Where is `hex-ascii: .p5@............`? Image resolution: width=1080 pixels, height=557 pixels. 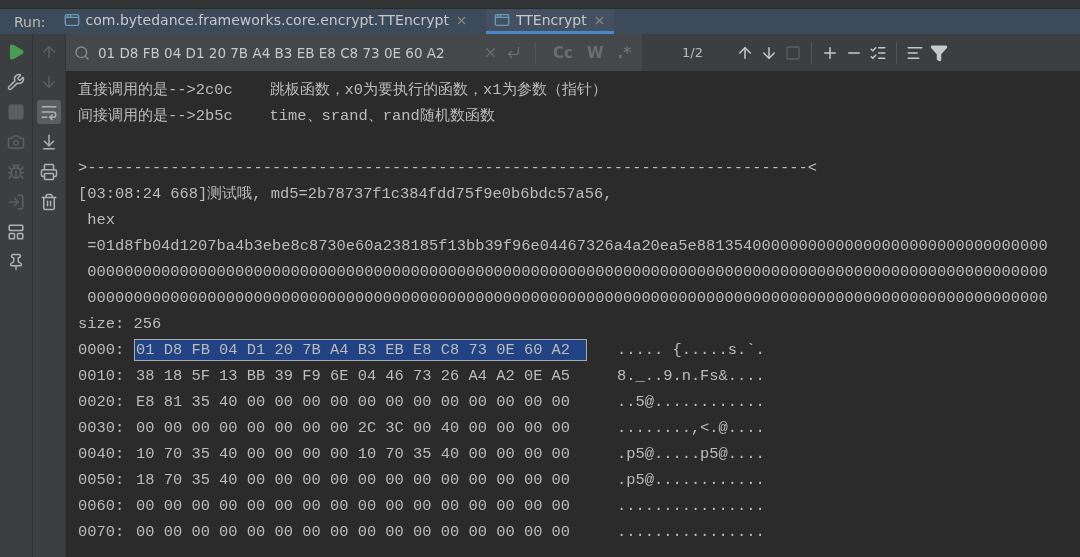 hex-ascii: .p5@............ is located at coordinates (691, 480).